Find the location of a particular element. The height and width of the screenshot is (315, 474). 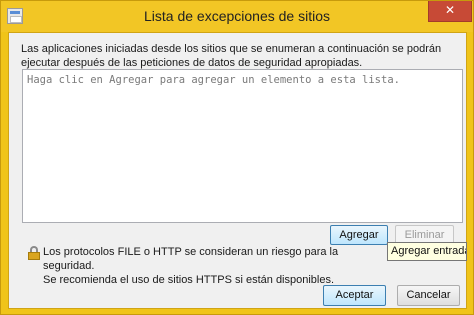

add-tooltip: Agregar entradas a is located at coordinates (427, 251).